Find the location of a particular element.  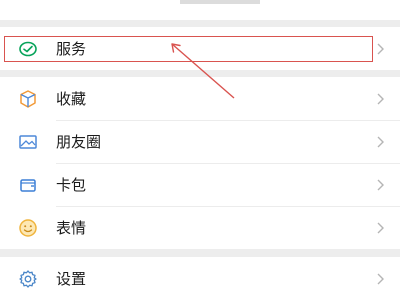

smiley-icon is located at coordinates (28, 228).